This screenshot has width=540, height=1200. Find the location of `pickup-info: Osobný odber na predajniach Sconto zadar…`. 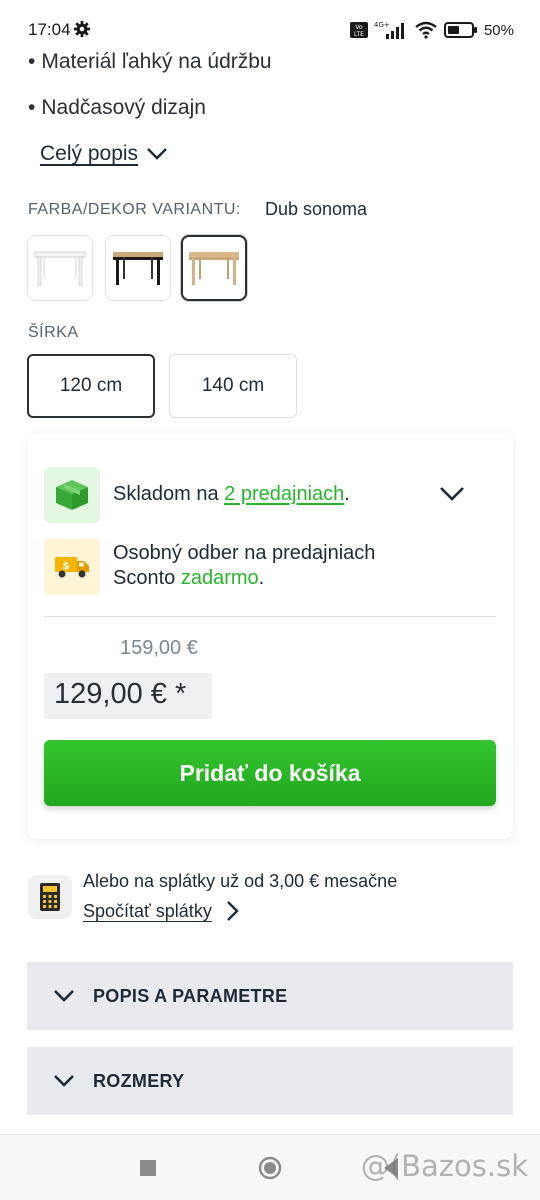

pickup-info: Osobný odber na predajniach Sconto zadar… is located at coordinates (244, 565).